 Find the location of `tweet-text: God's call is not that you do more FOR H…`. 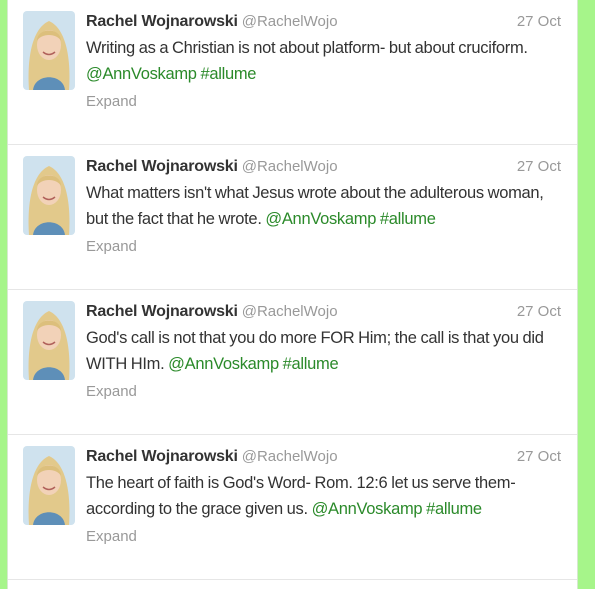

tweet-text: God's call is not that you do more FOR H… is located at coordinates (325, 351).